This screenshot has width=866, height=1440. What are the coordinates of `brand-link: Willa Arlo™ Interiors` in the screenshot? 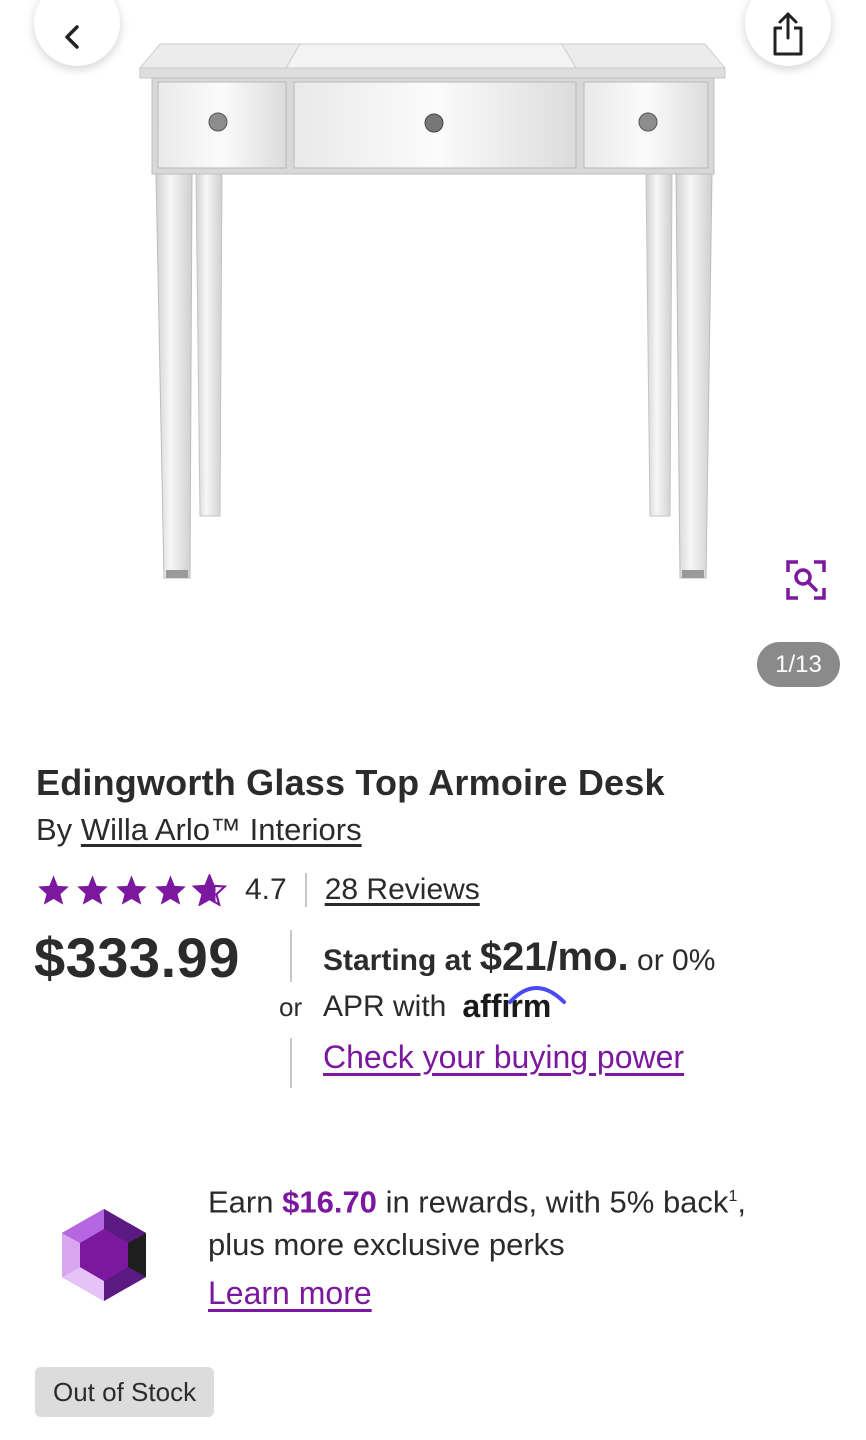 It's located at (221, 829).